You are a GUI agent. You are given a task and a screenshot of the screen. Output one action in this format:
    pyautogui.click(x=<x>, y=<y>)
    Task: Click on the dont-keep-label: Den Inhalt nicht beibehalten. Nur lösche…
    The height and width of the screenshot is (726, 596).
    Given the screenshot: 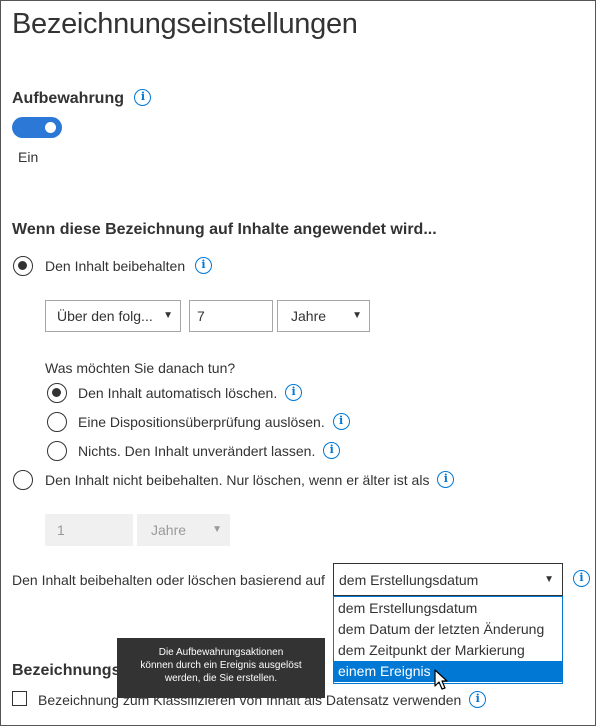 What is the action you would take?
    pyautogui.click(x=237, y=480)
    